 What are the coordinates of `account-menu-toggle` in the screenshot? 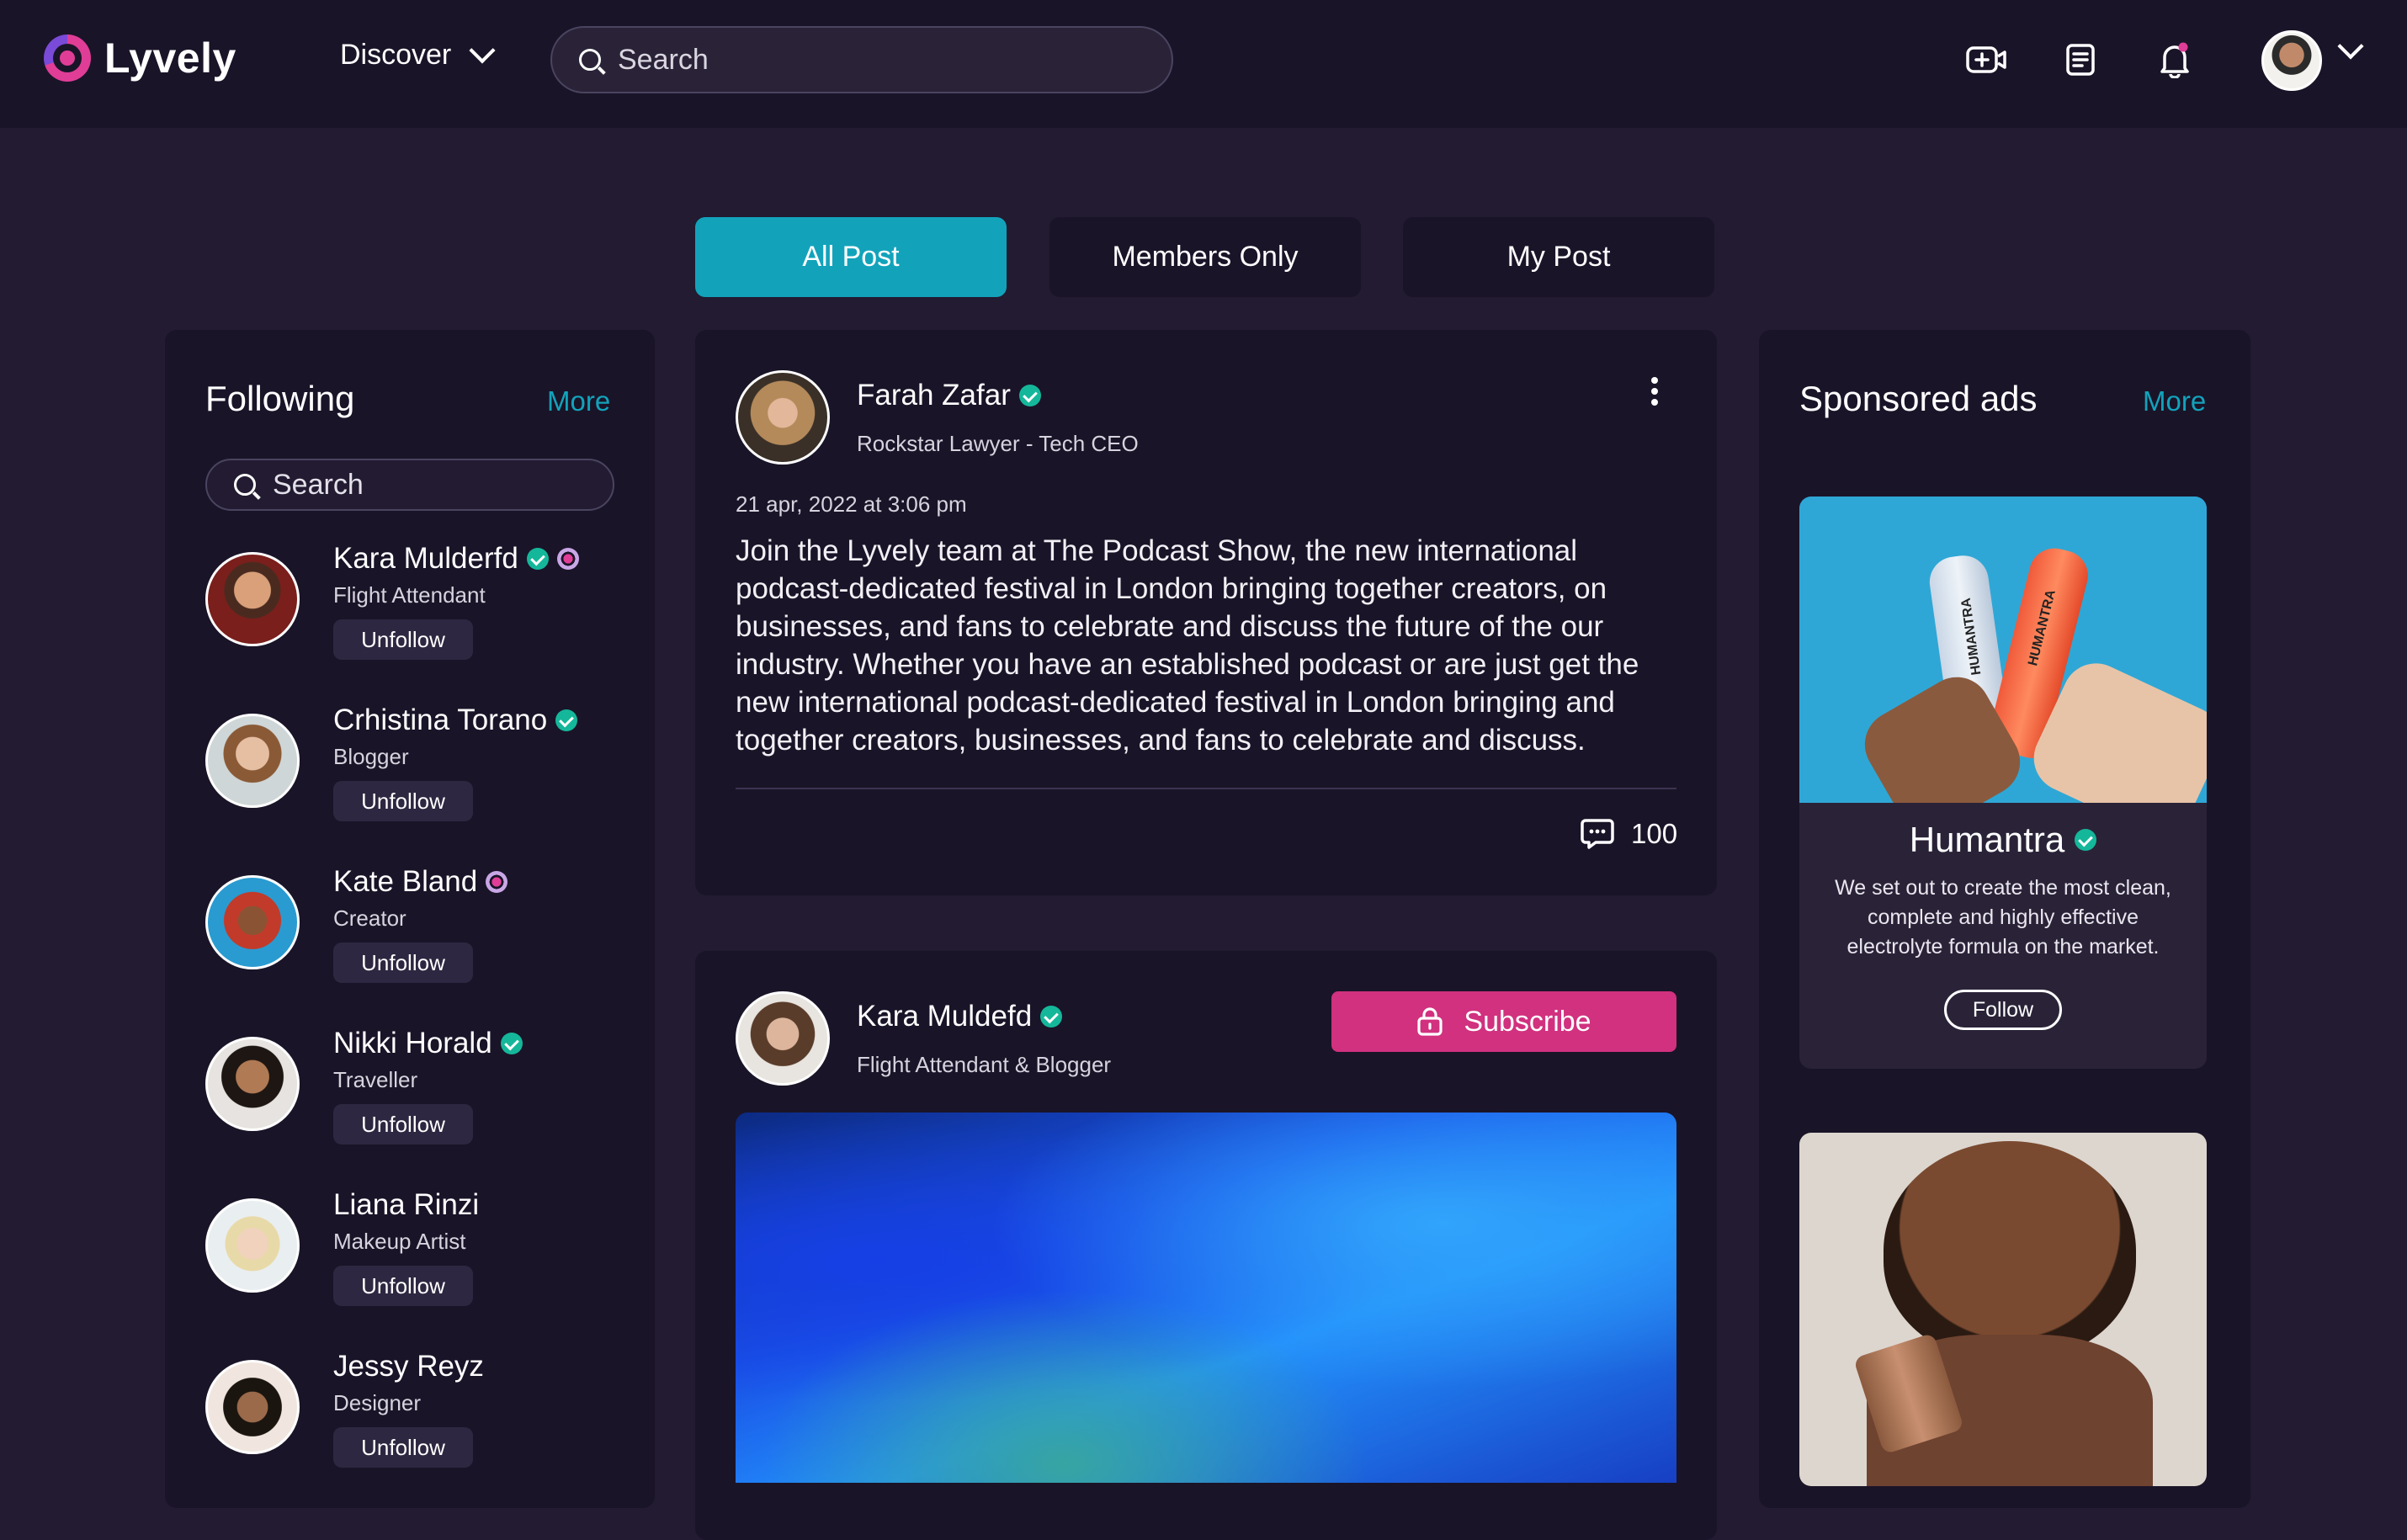 It's located at (2350, 46).